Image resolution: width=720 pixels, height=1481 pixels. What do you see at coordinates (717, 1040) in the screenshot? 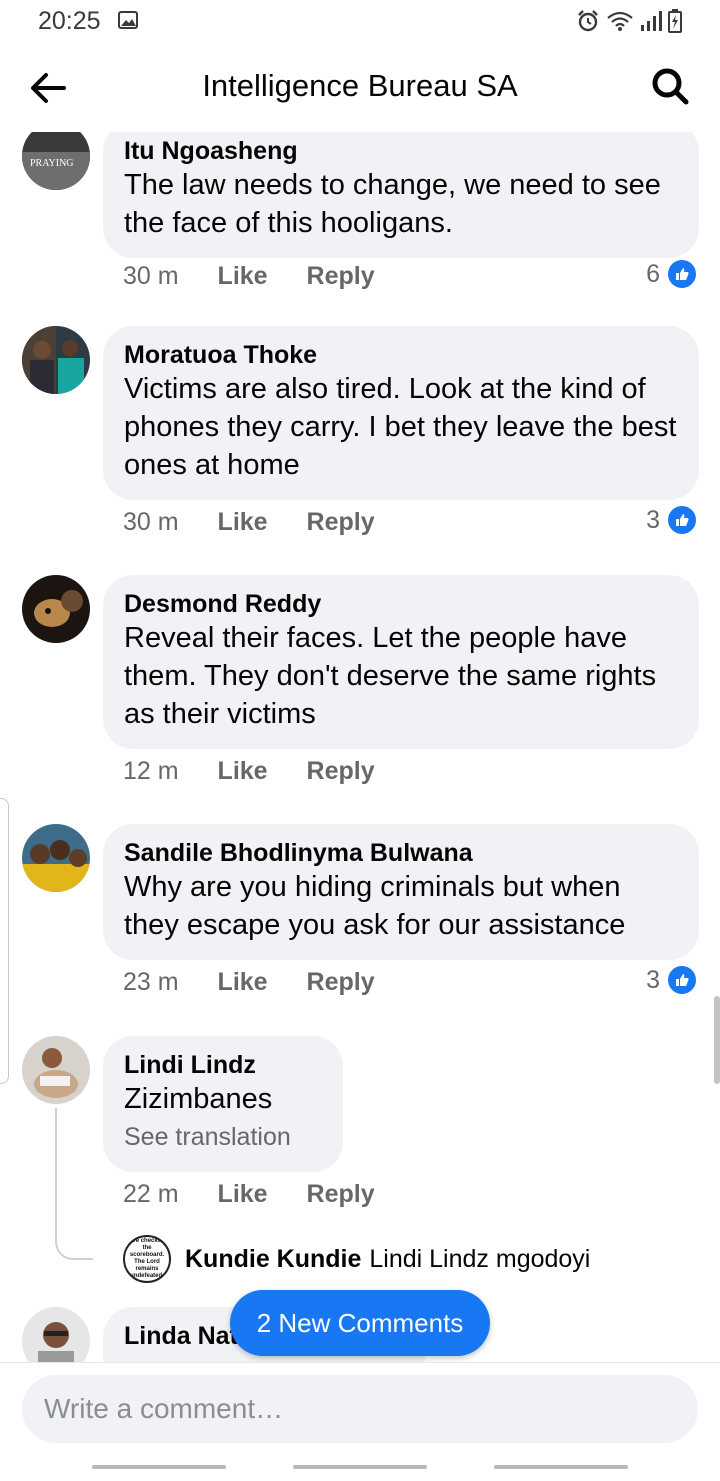
I see `scrollbar-thumb` at bounding box center [717, 1040].